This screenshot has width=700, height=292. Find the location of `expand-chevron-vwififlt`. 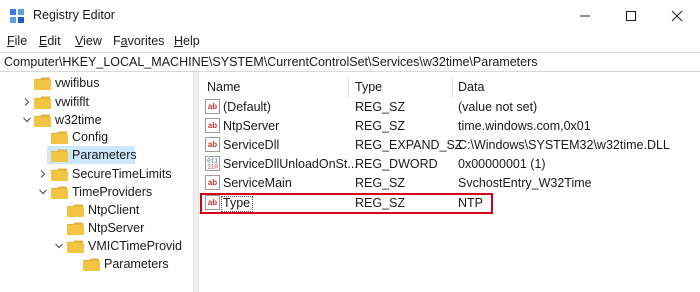

expand-chevron-vwififlt is located at coordinates (27, 102).